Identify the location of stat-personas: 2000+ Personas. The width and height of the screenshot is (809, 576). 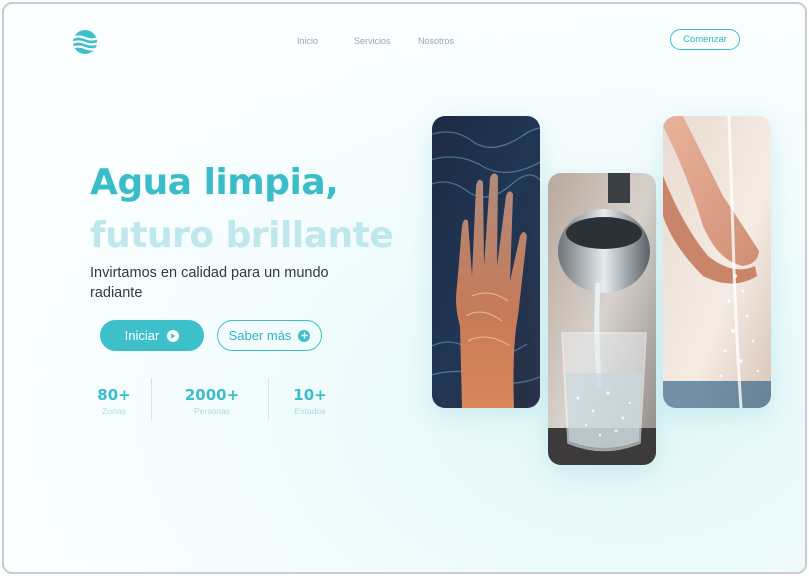
(212, 401).